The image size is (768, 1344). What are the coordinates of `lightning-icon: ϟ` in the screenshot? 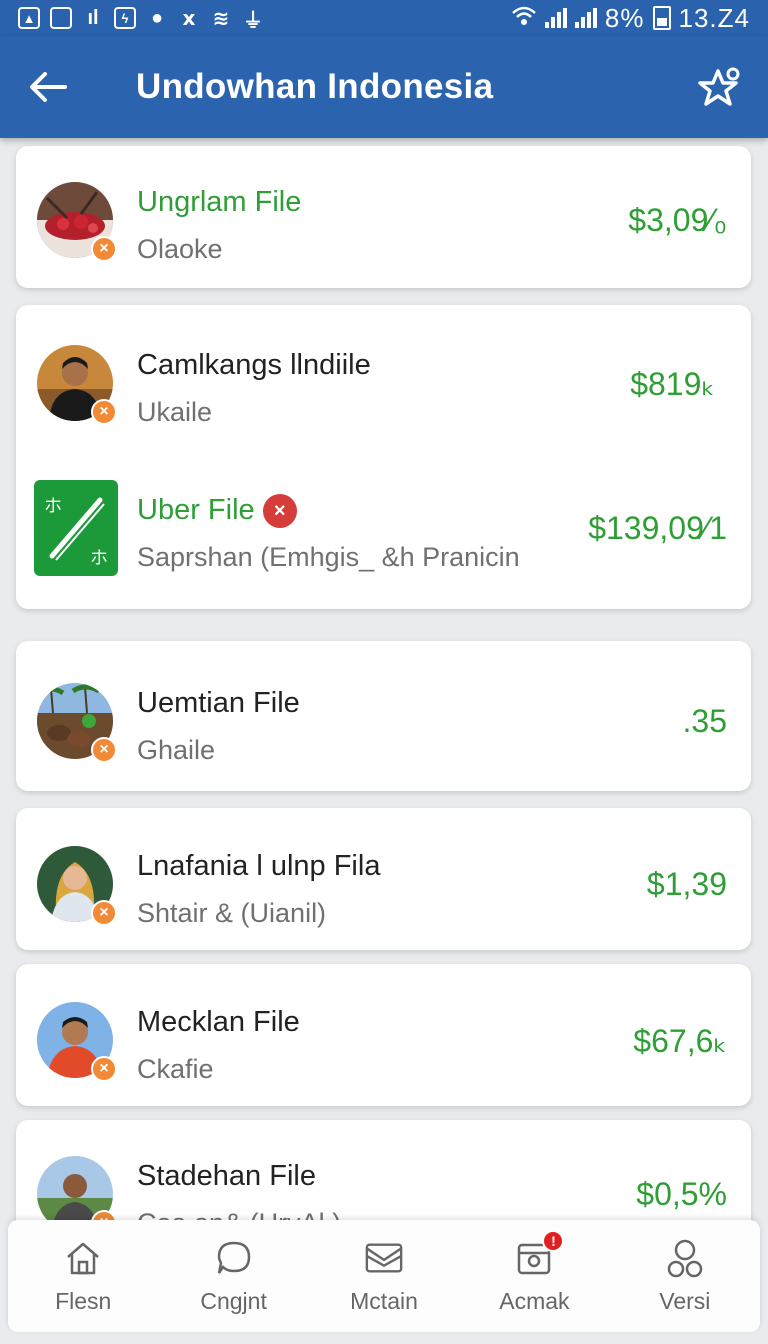 It's located at (125, 18).